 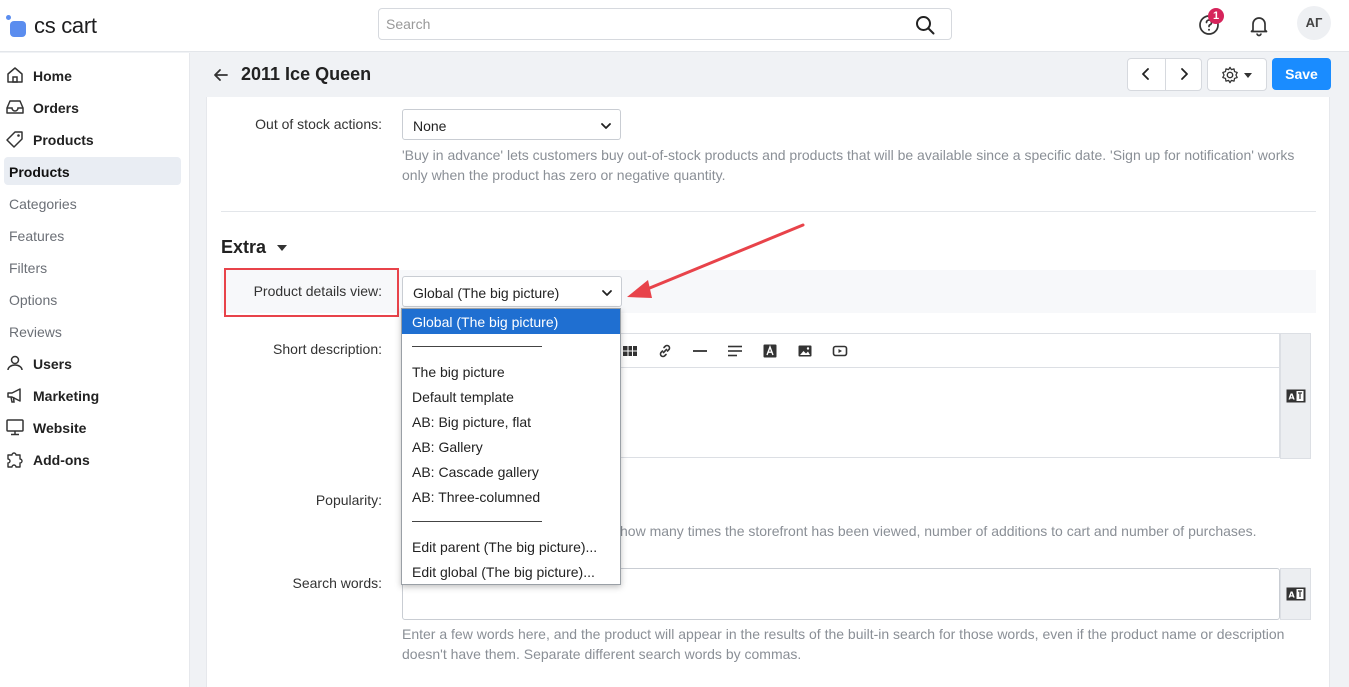 What do you see at coordinates (1259, 25) in the screenshot?
I see `bell-icon` at bounding box center [1259, 25].